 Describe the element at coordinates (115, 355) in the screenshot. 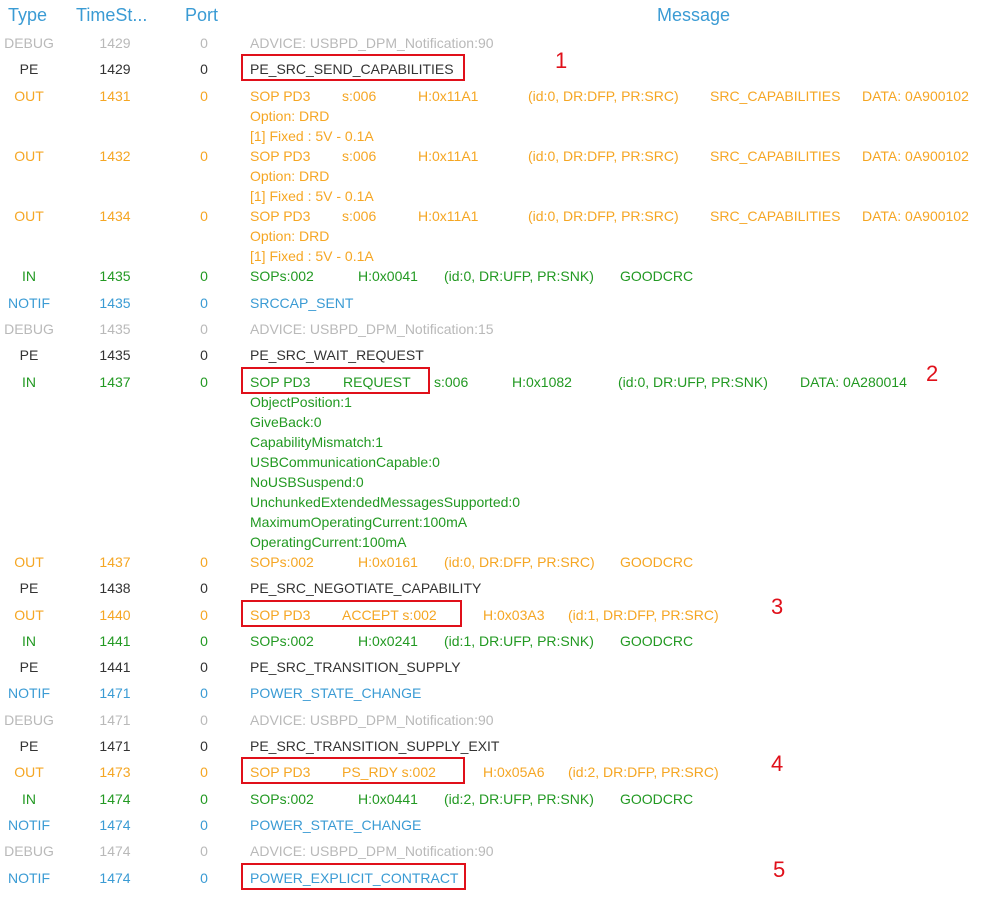

I see `timestamp-cell: 1435` at that location.